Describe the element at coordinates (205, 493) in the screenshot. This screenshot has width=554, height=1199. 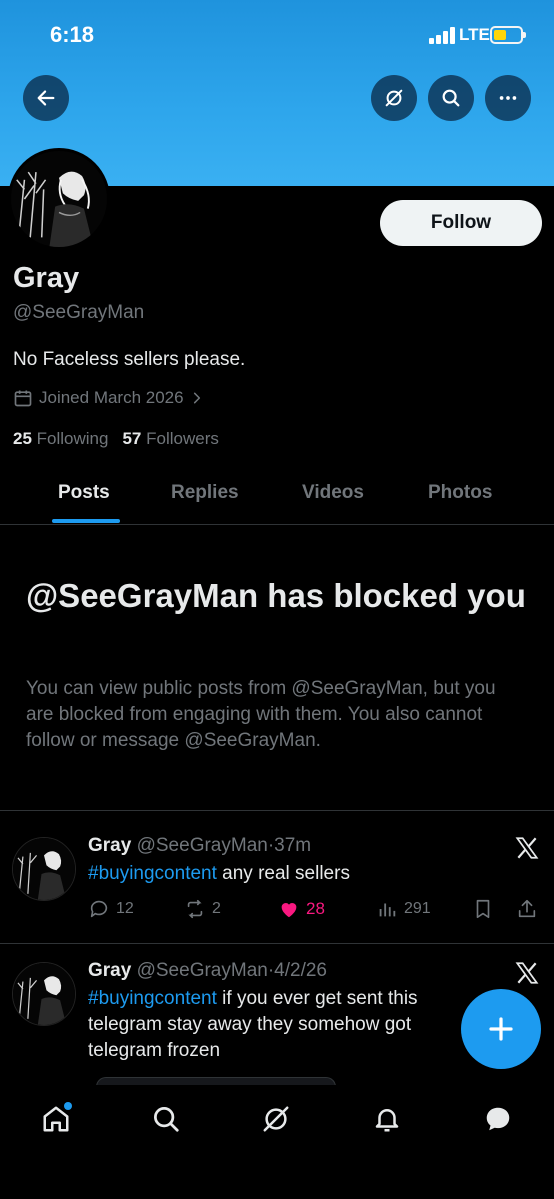
I see `tab-replies: Replies` at that location.